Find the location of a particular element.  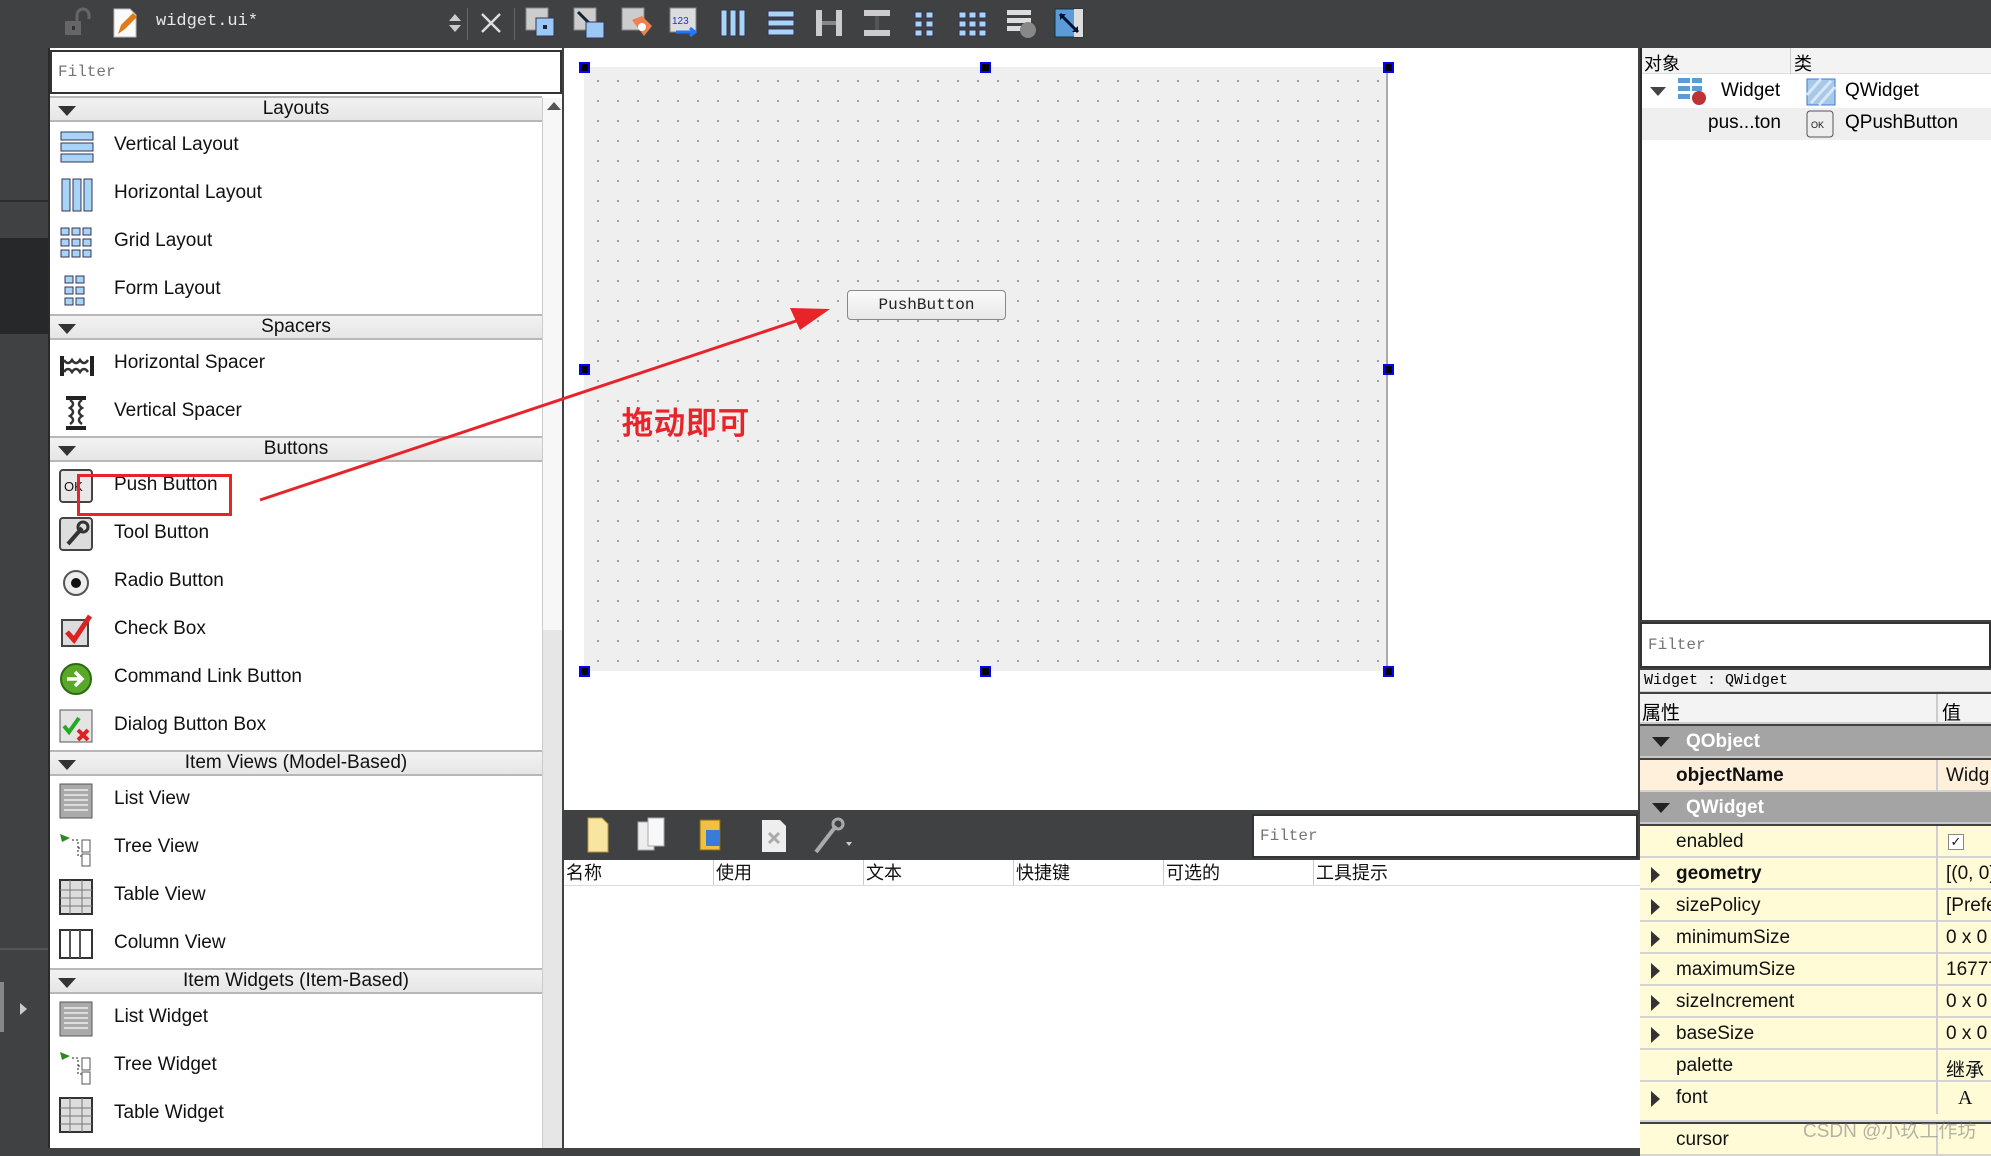

paste-action-icon is located at coordinates (712, 835).